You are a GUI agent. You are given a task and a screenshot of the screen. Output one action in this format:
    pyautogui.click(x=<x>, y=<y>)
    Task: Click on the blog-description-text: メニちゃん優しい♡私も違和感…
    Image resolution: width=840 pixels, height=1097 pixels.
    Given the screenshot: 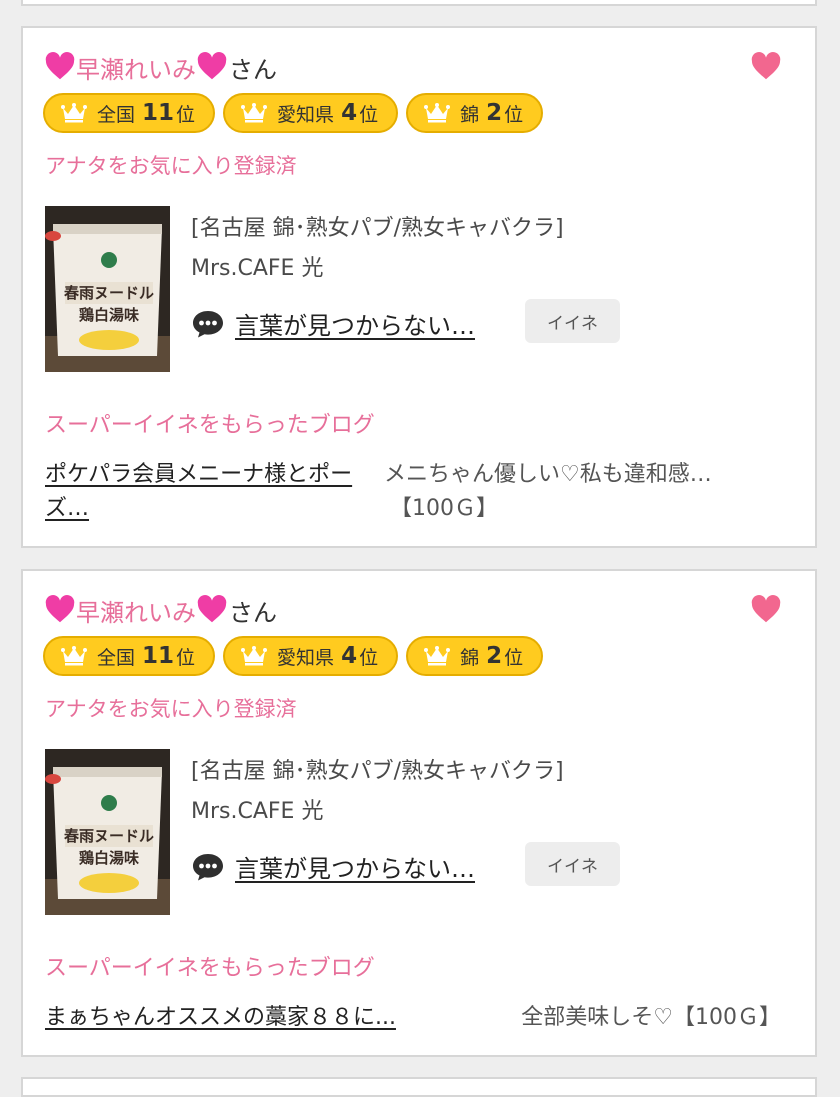 What is the action you would take?
    pyautogui.click(x=548, y=474)
    